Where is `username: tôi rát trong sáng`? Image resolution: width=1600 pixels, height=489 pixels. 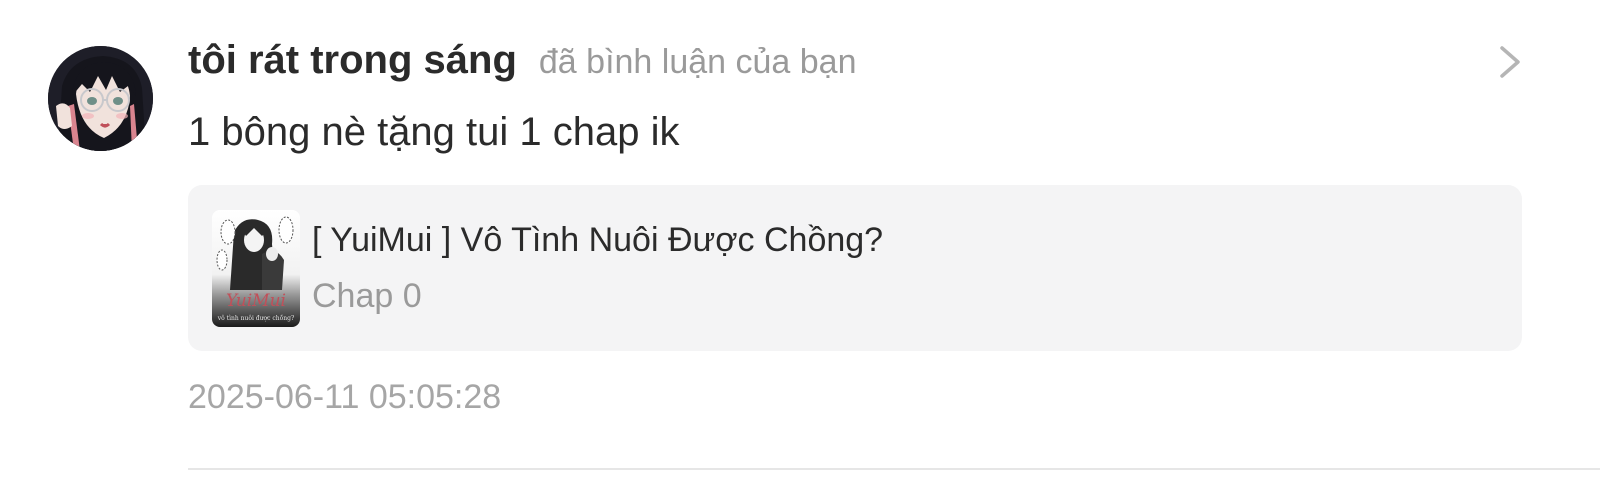 username: tôi rát trong sáng is located at coordinates (352, 60).